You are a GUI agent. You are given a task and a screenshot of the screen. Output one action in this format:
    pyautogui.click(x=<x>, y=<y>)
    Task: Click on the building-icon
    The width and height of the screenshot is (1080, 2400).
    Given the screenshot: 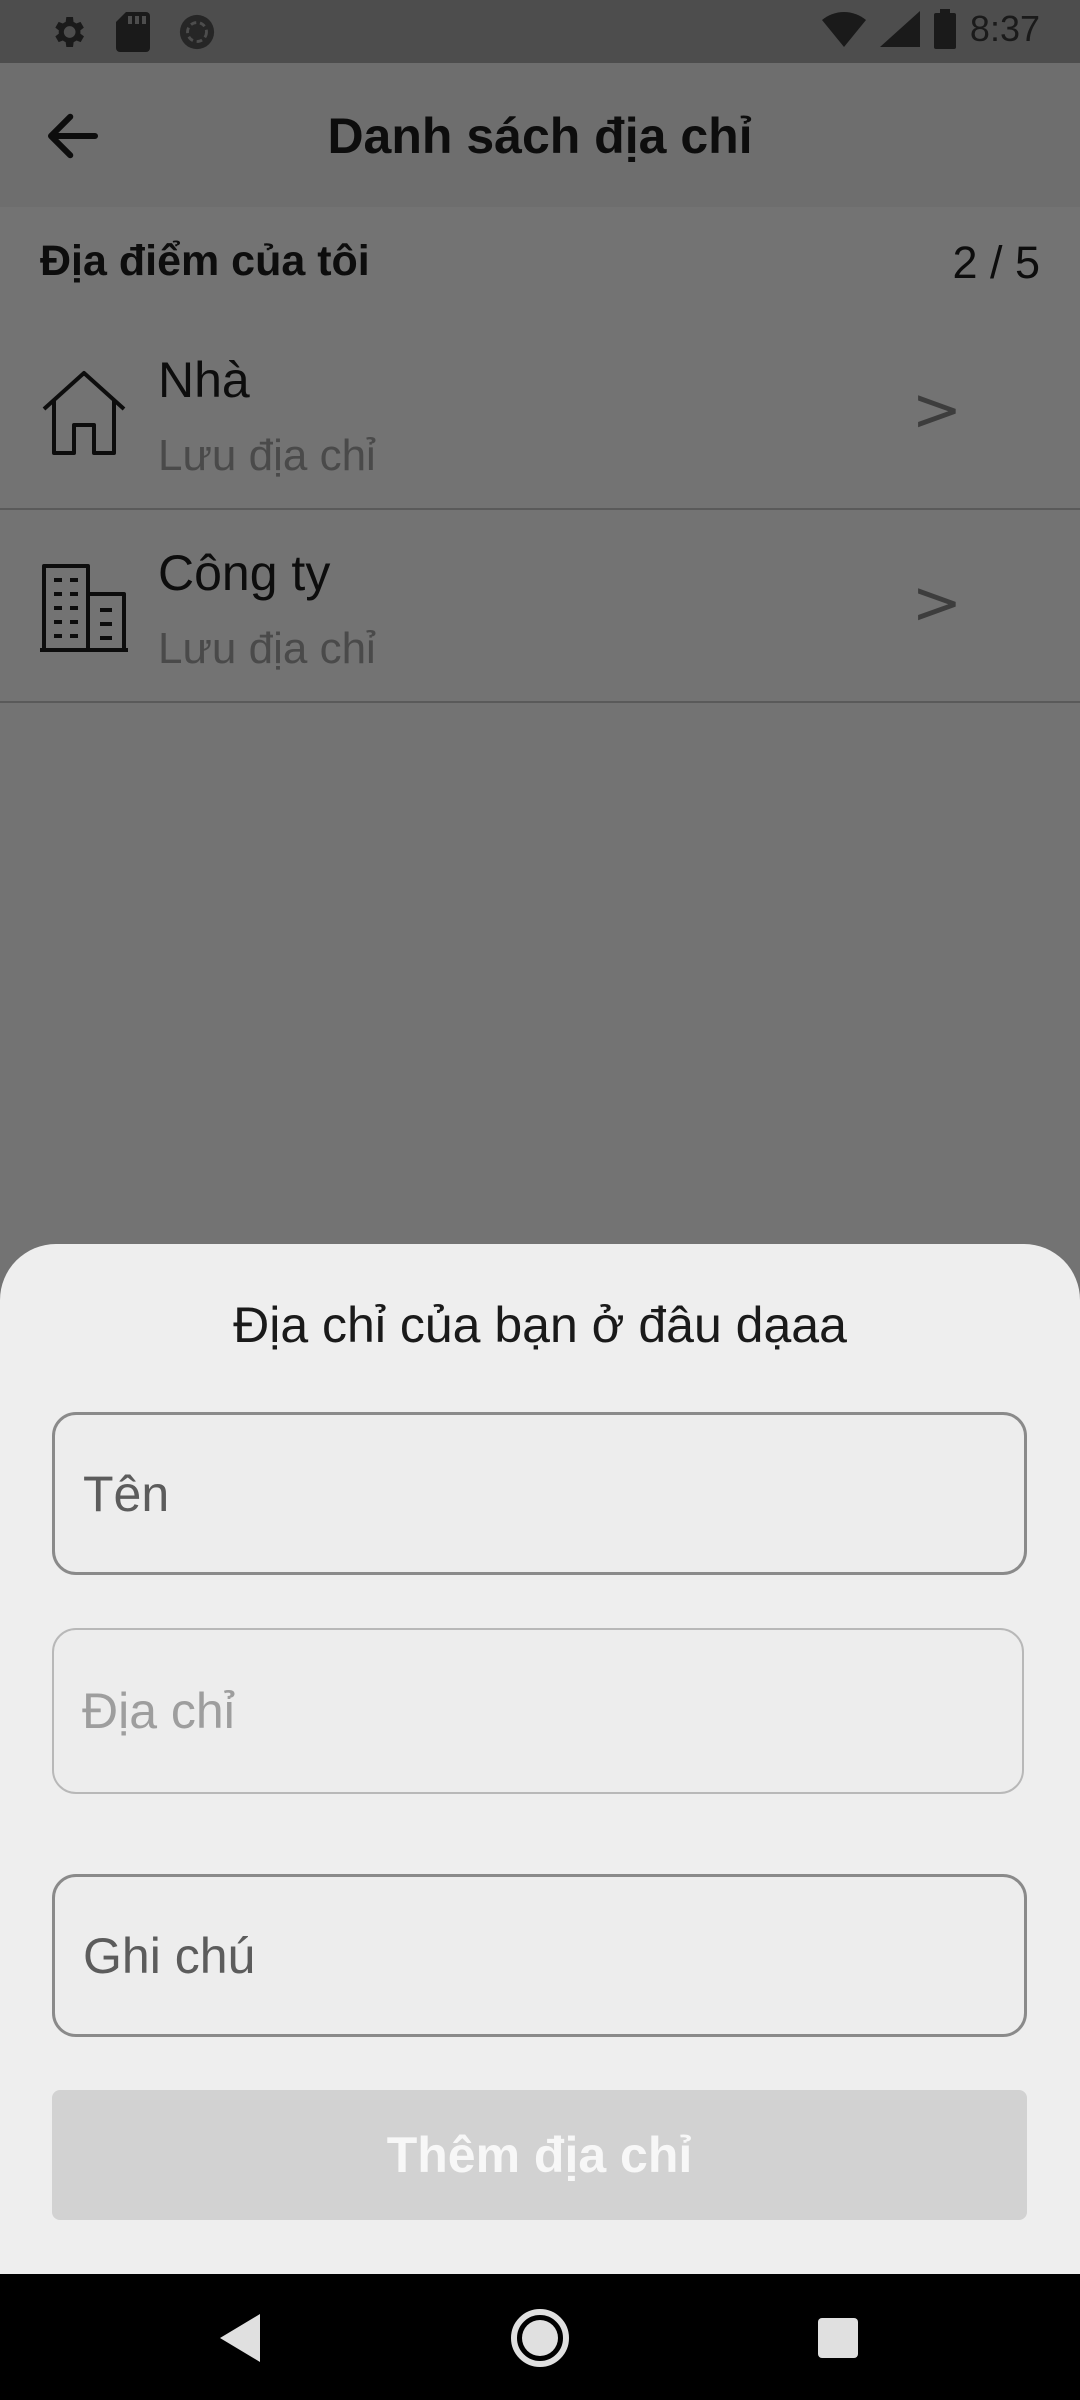 What is the action you would take?
    pyautogui.click(x=84, y=608)
    